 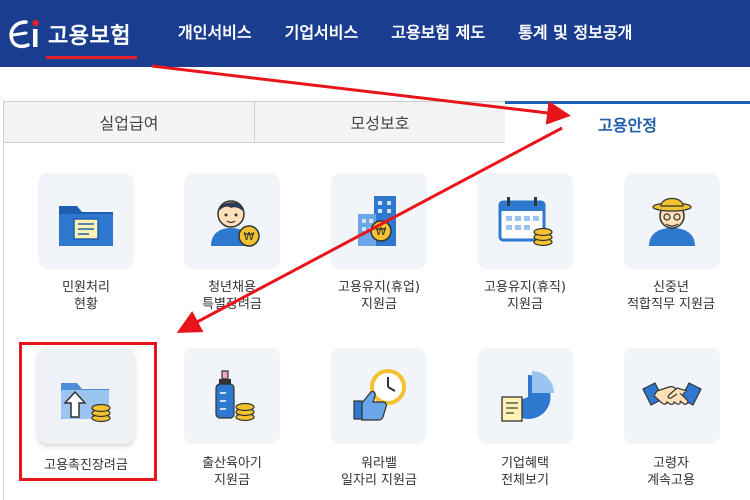 I want to click on senior-person-icon, so click(x=672, y=221).